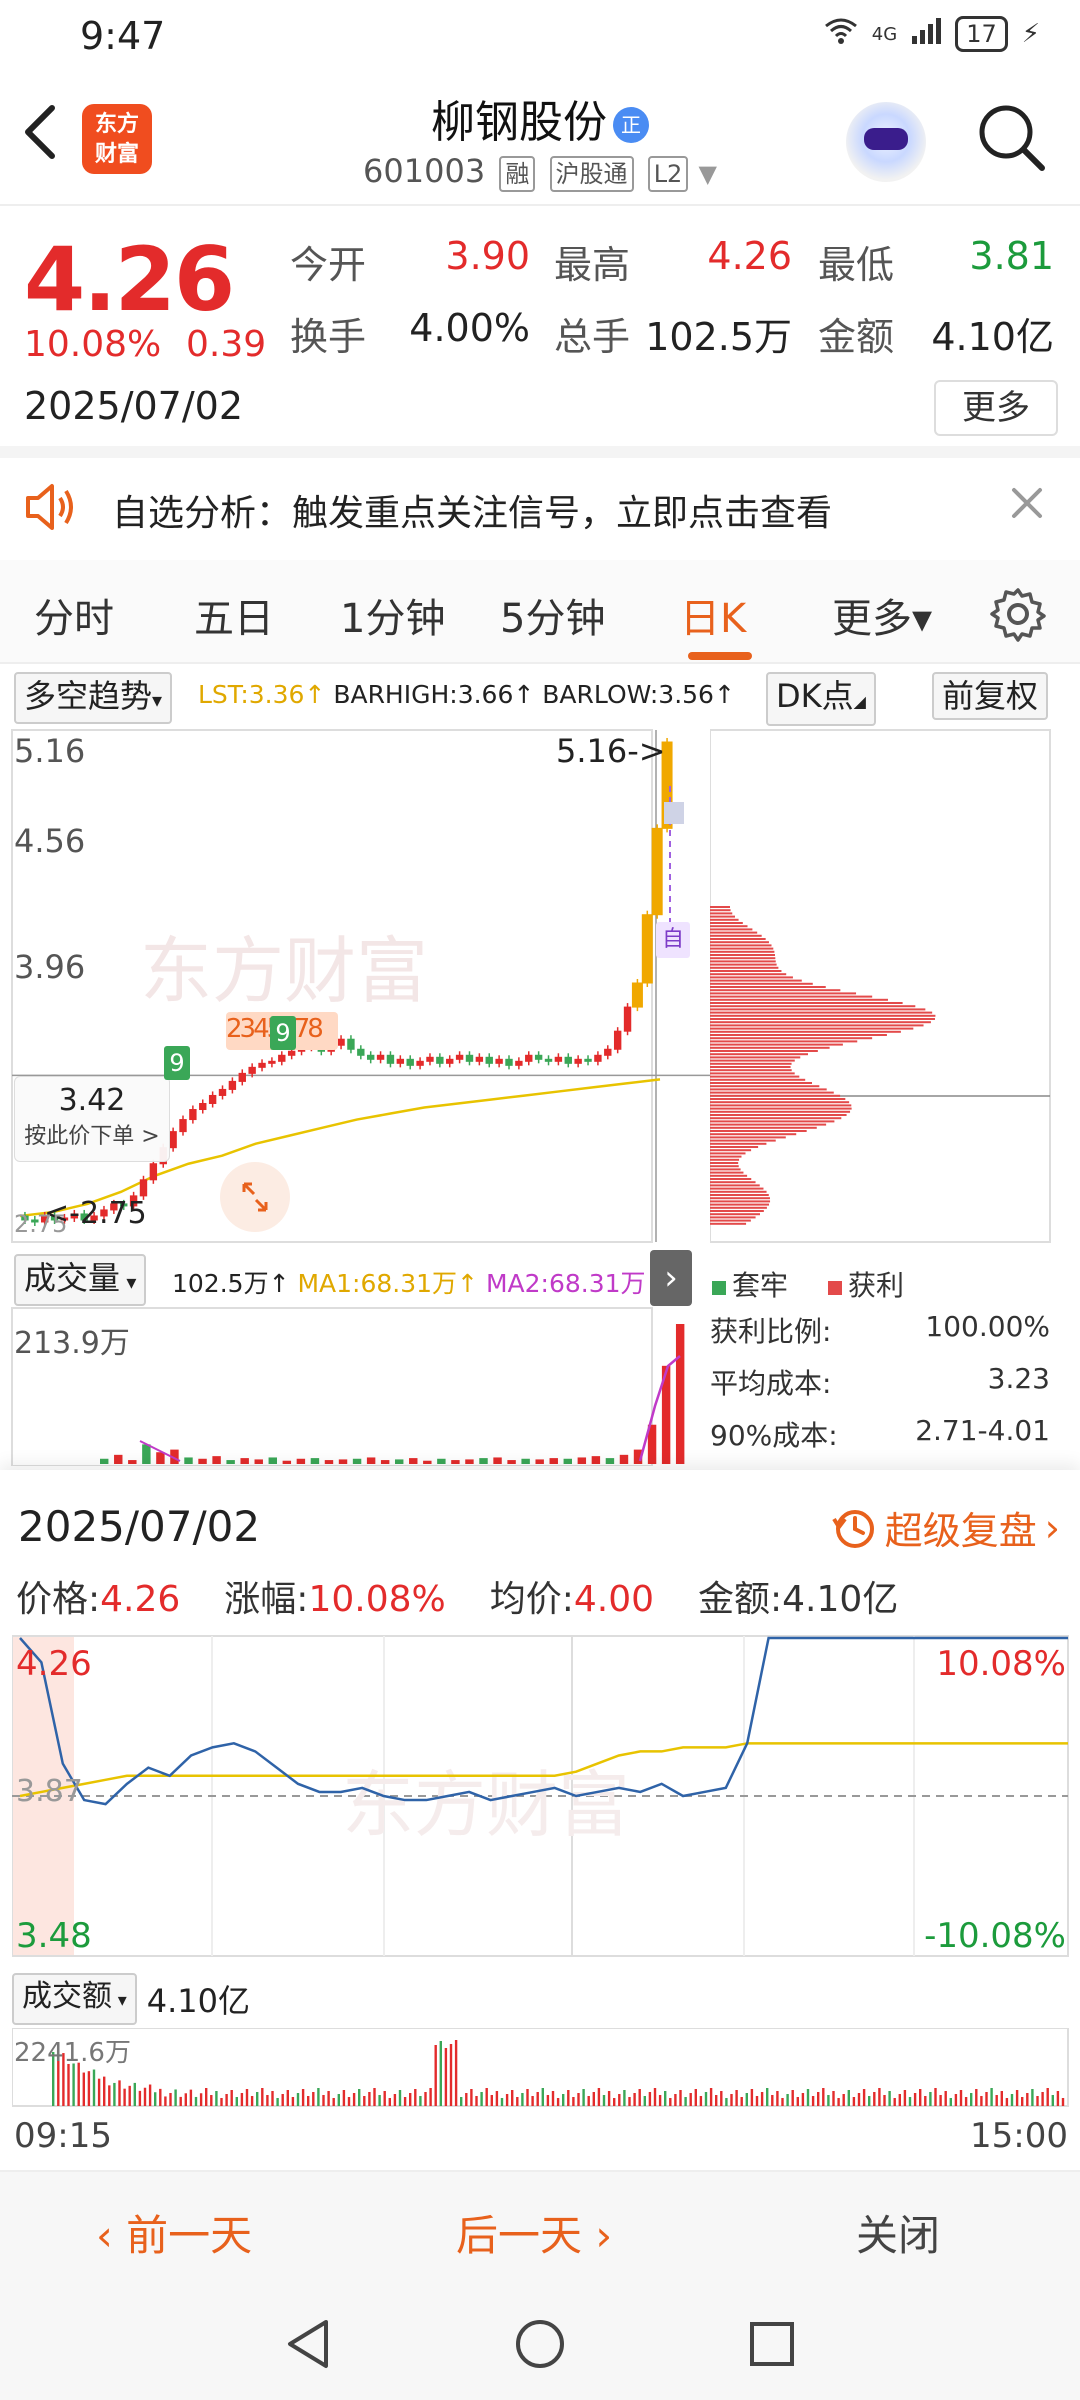  Describe the element at coordinates (894, 986) in the screenshot. I see `chip-distribution` at that location.